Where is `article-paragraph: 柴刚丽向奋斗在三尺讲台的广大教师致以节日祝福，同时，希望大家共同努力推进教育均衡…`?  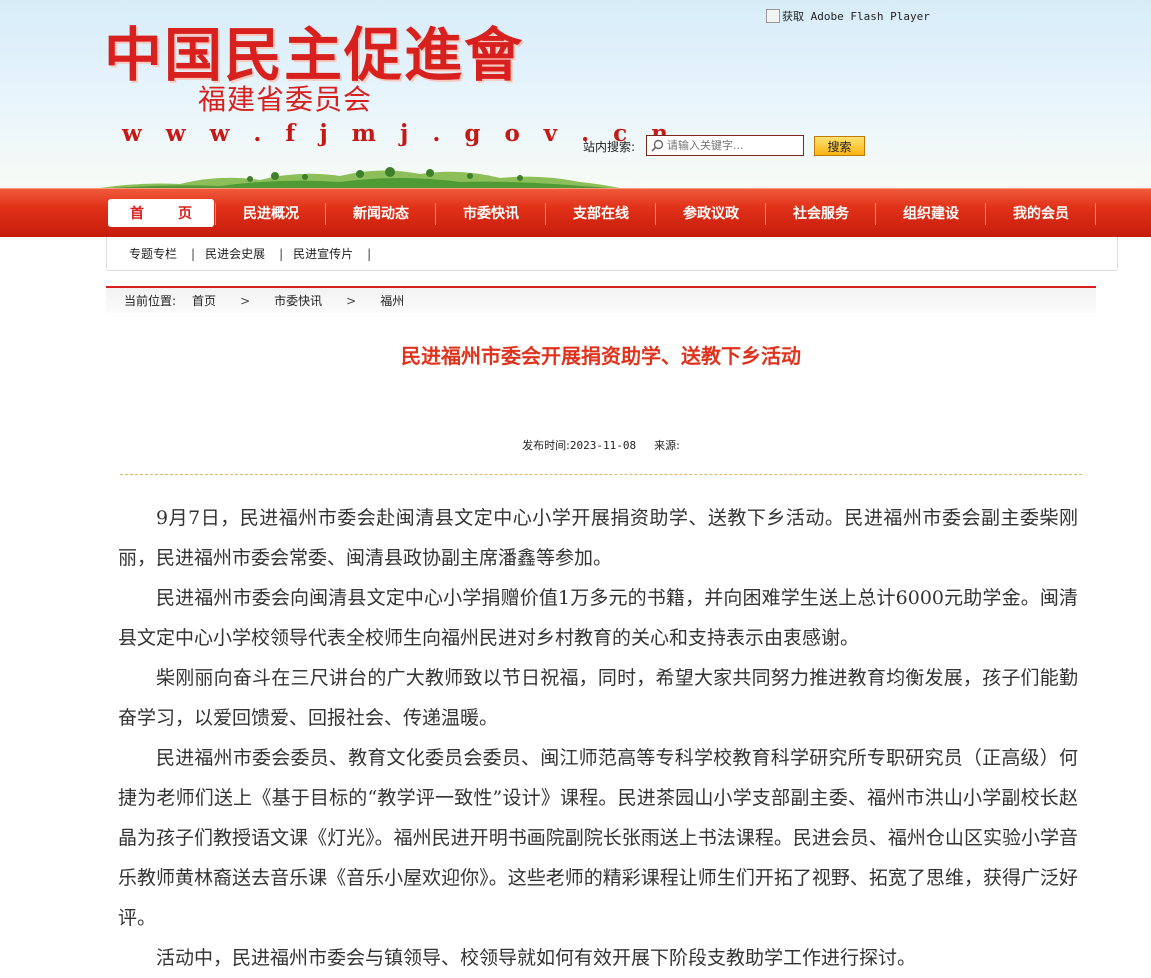
article-paragraph: 柴刚丽向奋斗在三尺讲台的广大教师致以节日祝福，同时，希望大家共同努力推进教育均衡… is located at coordinates (598, 698).